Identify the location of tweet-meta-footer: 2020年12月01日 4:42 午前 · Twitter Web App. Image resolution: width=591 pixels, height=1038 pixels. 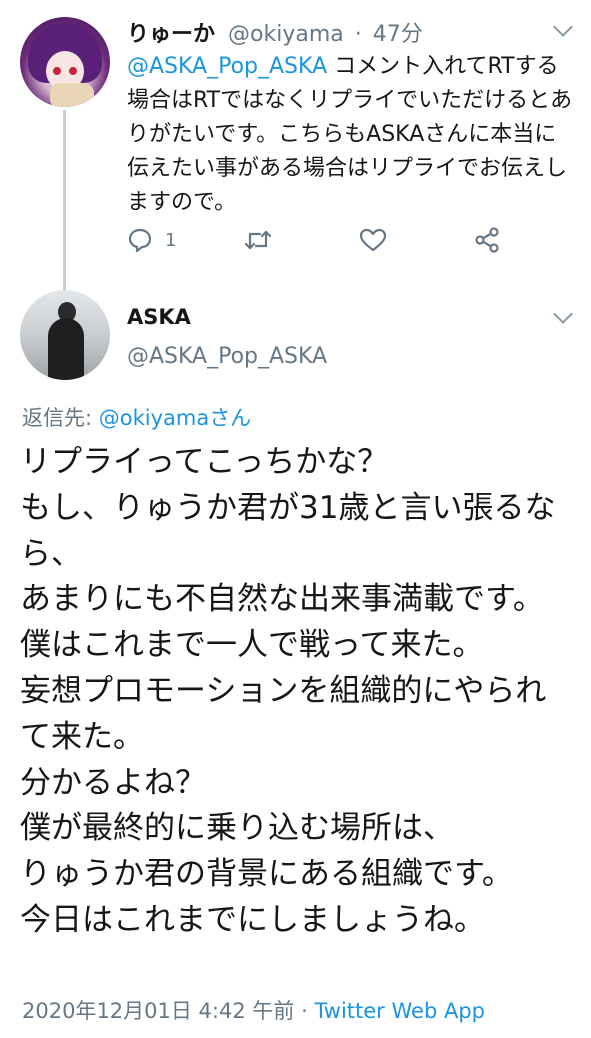
(253, 1010).